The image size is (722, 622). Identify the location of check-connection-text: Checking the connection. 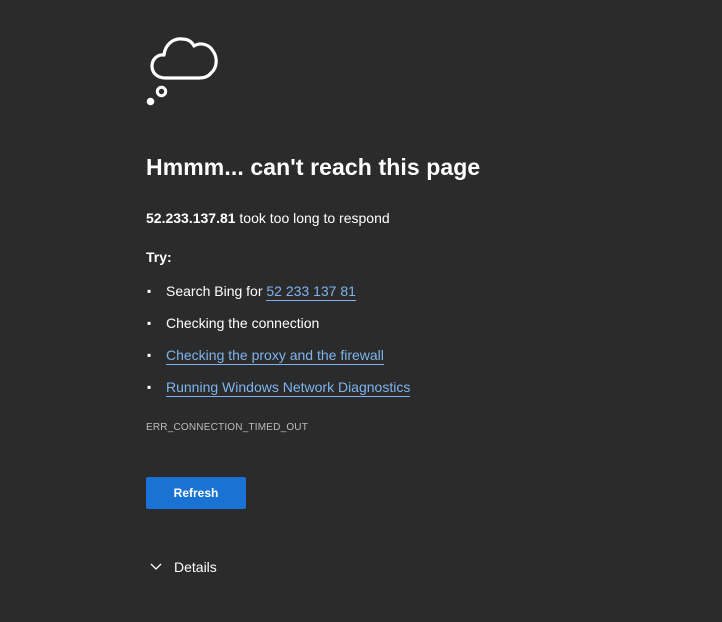
(243, 323).